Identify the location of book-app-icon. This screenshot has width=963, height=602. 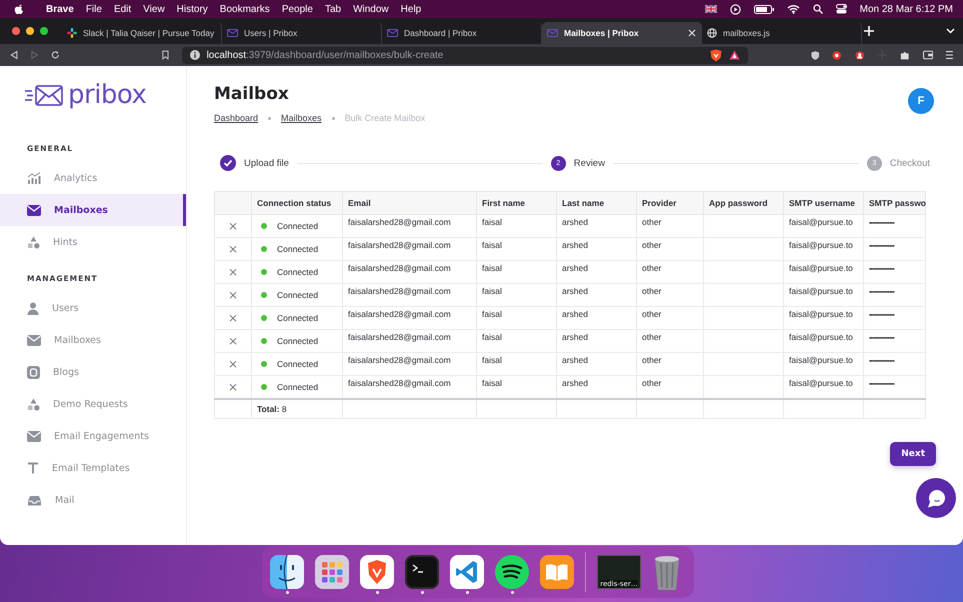
(557, 571).